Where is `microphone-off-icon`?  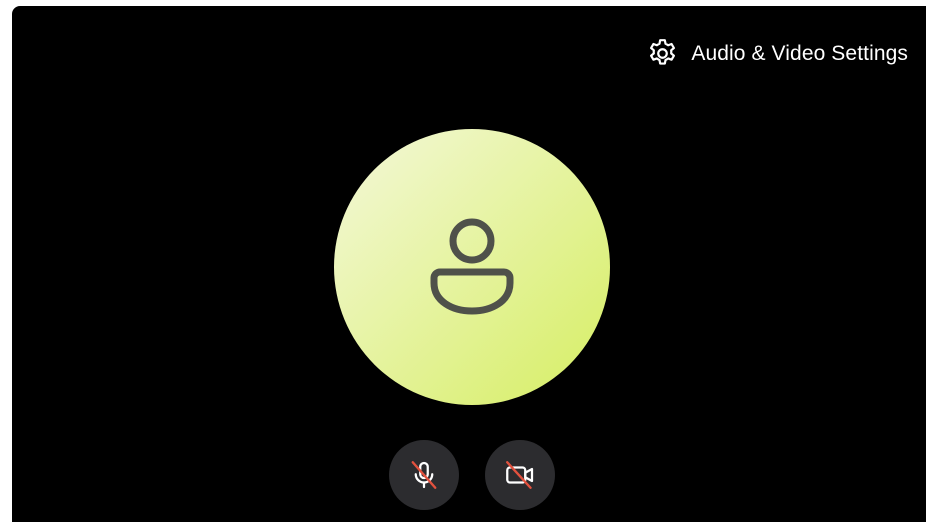
microphone-off-icon is located at coordinates (424, 475).